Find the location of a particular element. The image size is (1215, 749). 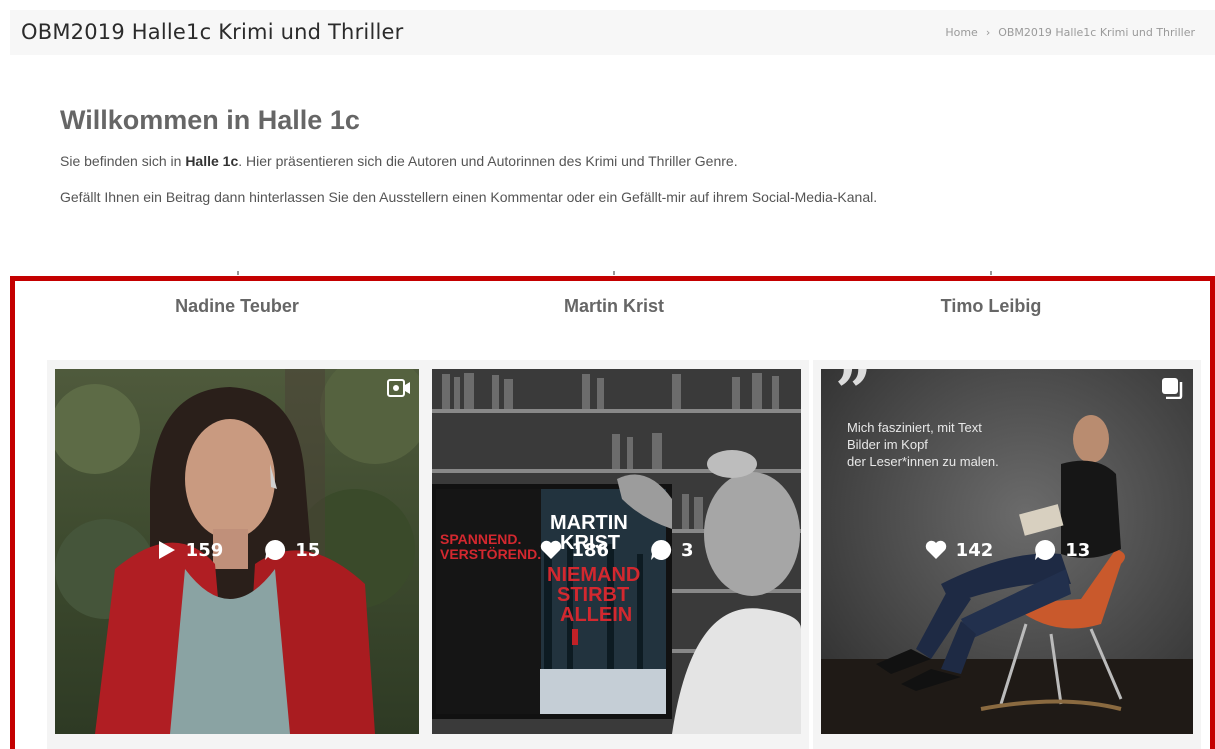

author-name-martin-krist: Martin Krist is located at coordinates (614, 306).